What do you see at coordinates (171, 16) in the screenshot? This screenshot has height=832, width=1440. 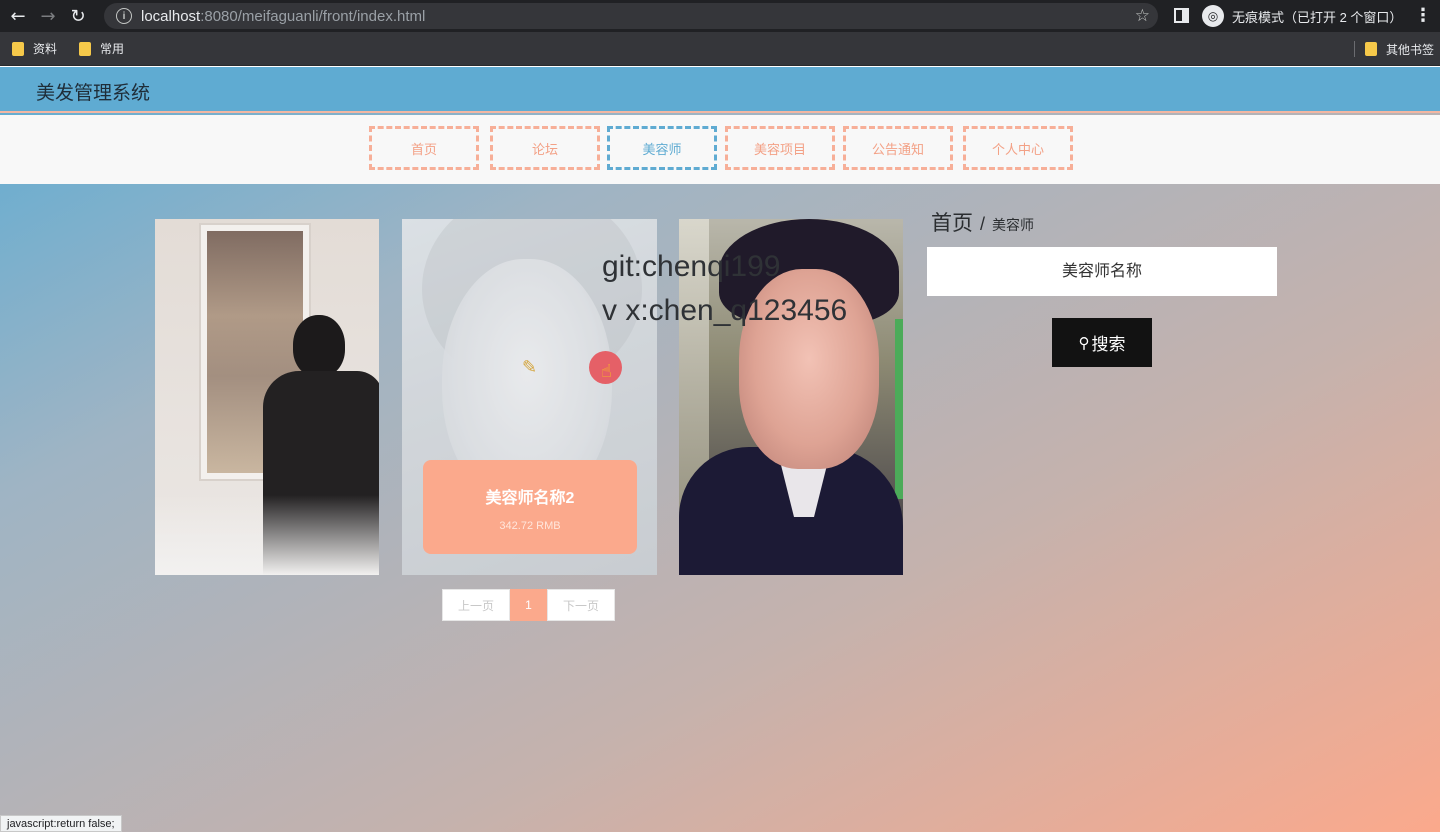 I see `url-host: localhost` at bounding box center [171, 16].